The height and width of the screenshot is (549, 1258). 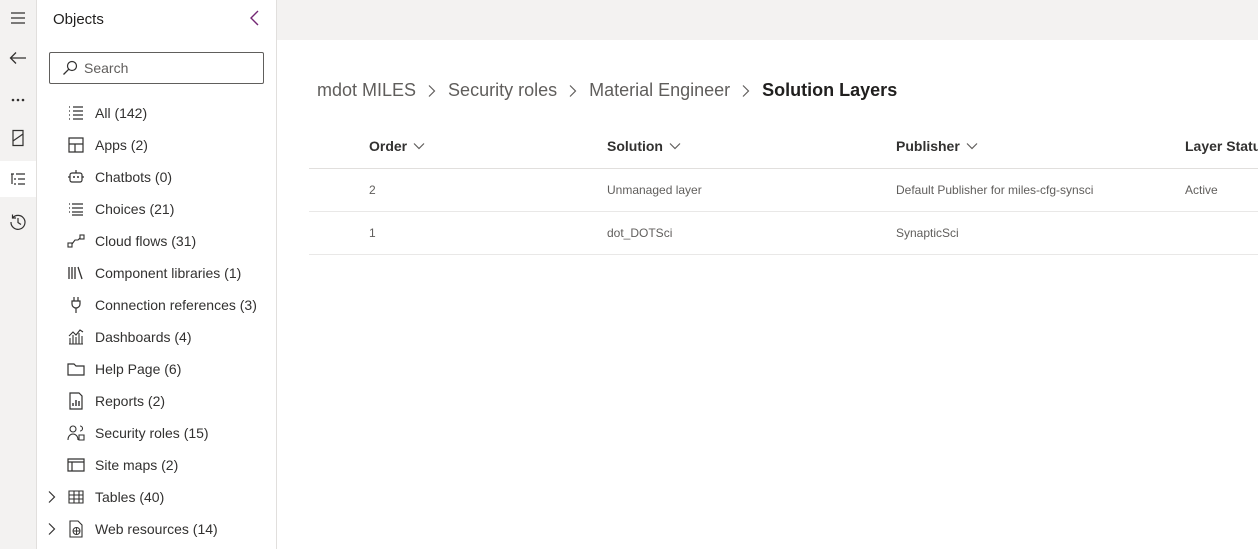 What do you see at coordinates (70, 67) in the screenshot?
I see `search-icon` at bounding box center [70, 67].